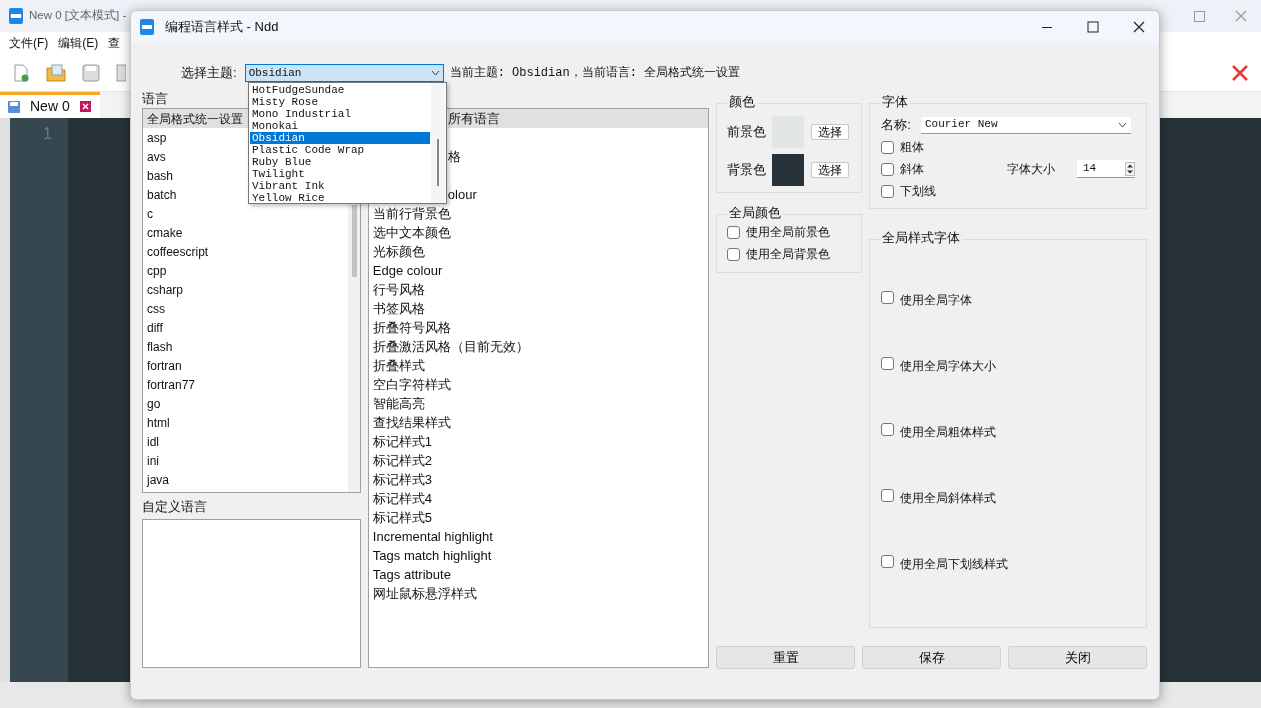 The height and width of the screenshot is (708, 1261). I want to click on list-item: 空白字符样式, so click(538, 384).